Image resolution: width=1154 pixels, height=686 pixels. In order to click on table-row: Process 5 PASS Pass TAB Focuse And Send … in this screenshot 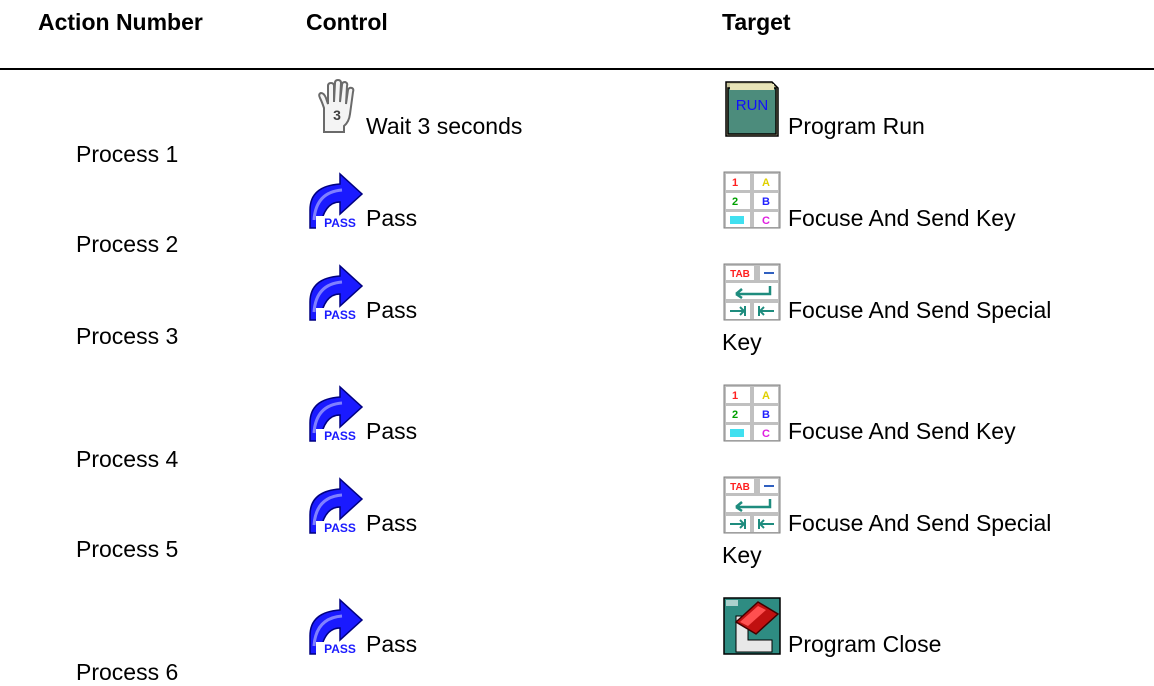, I will do `click(577, 521)`.